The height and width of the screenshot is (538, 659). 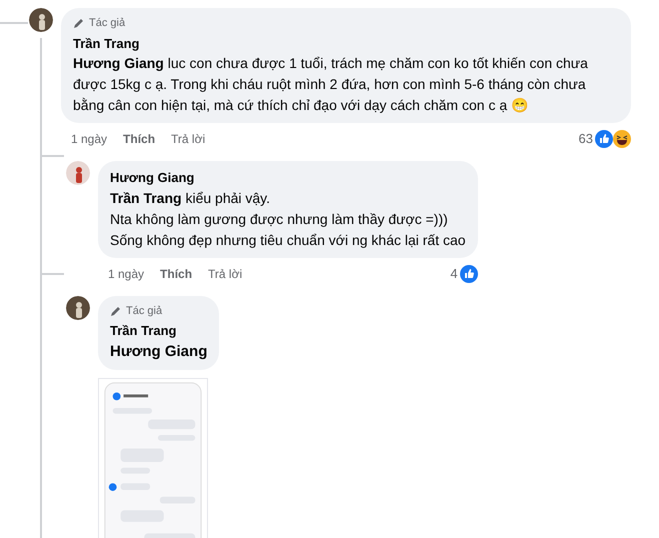 What do you see at coordinates (288, 219) in the screenshot?
I see `comment-text: Trần Trang kiểu phải vậy. Nta không làm gương được nhưng làm thầy được =))) Sống không đẹp nhưng tiêu chuẩn với ng khác lại rất cao` at bounding box center [288, 219].